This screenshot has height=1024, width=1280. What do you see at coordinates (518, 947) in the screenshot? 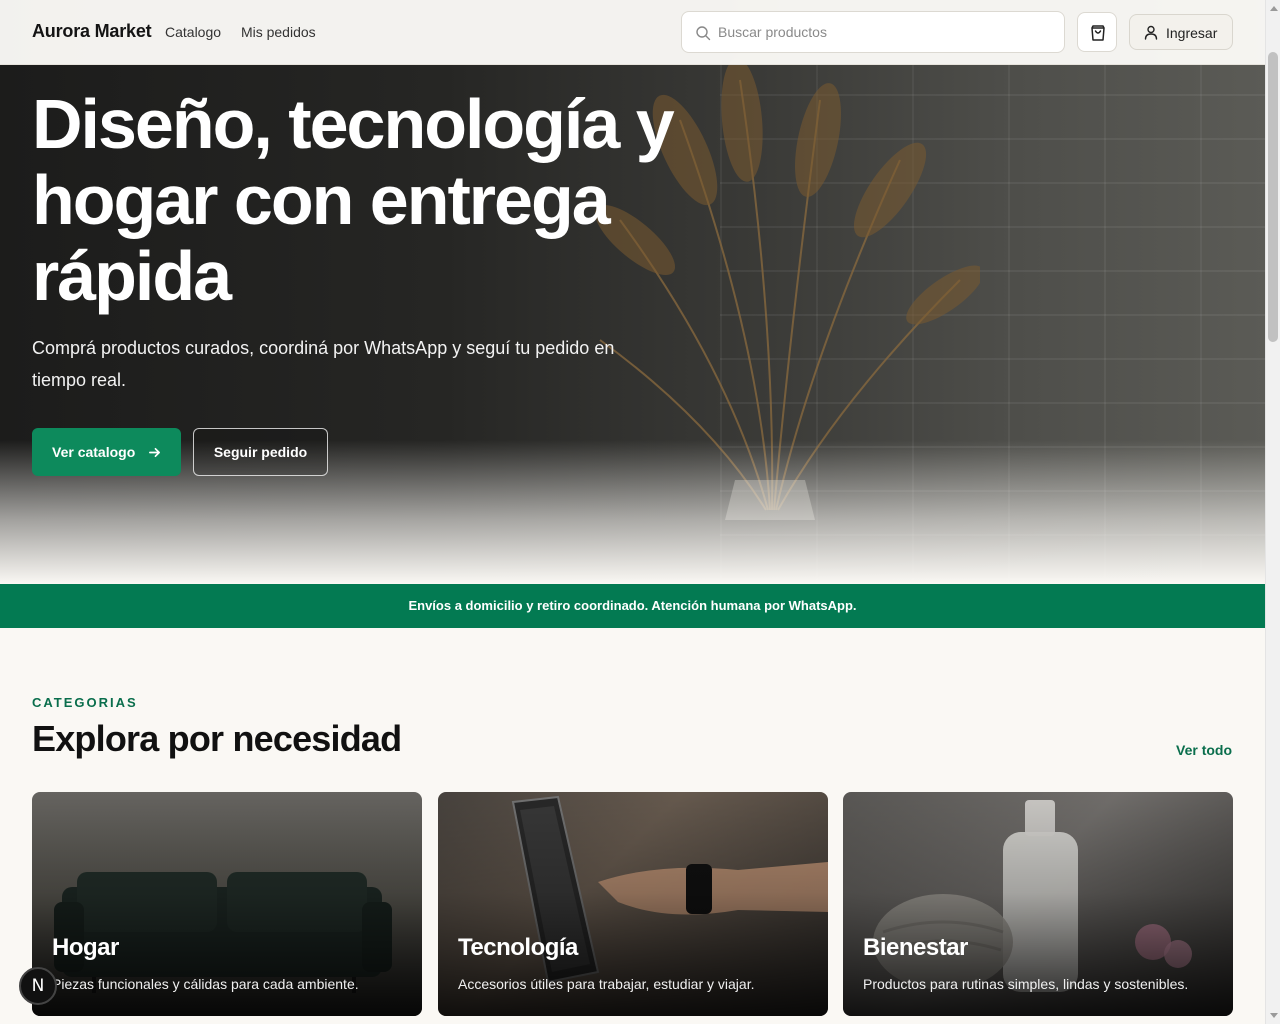
I see `category-title: Tecnología` at bounding box center [518, 947].